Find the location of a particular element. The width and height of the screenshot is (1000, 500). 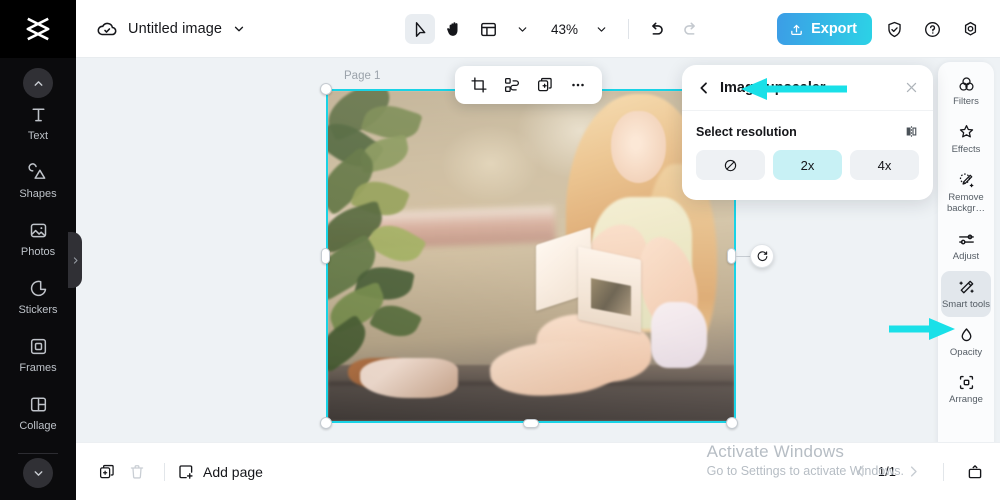

photo-icon is located at coordinates (38, 230).